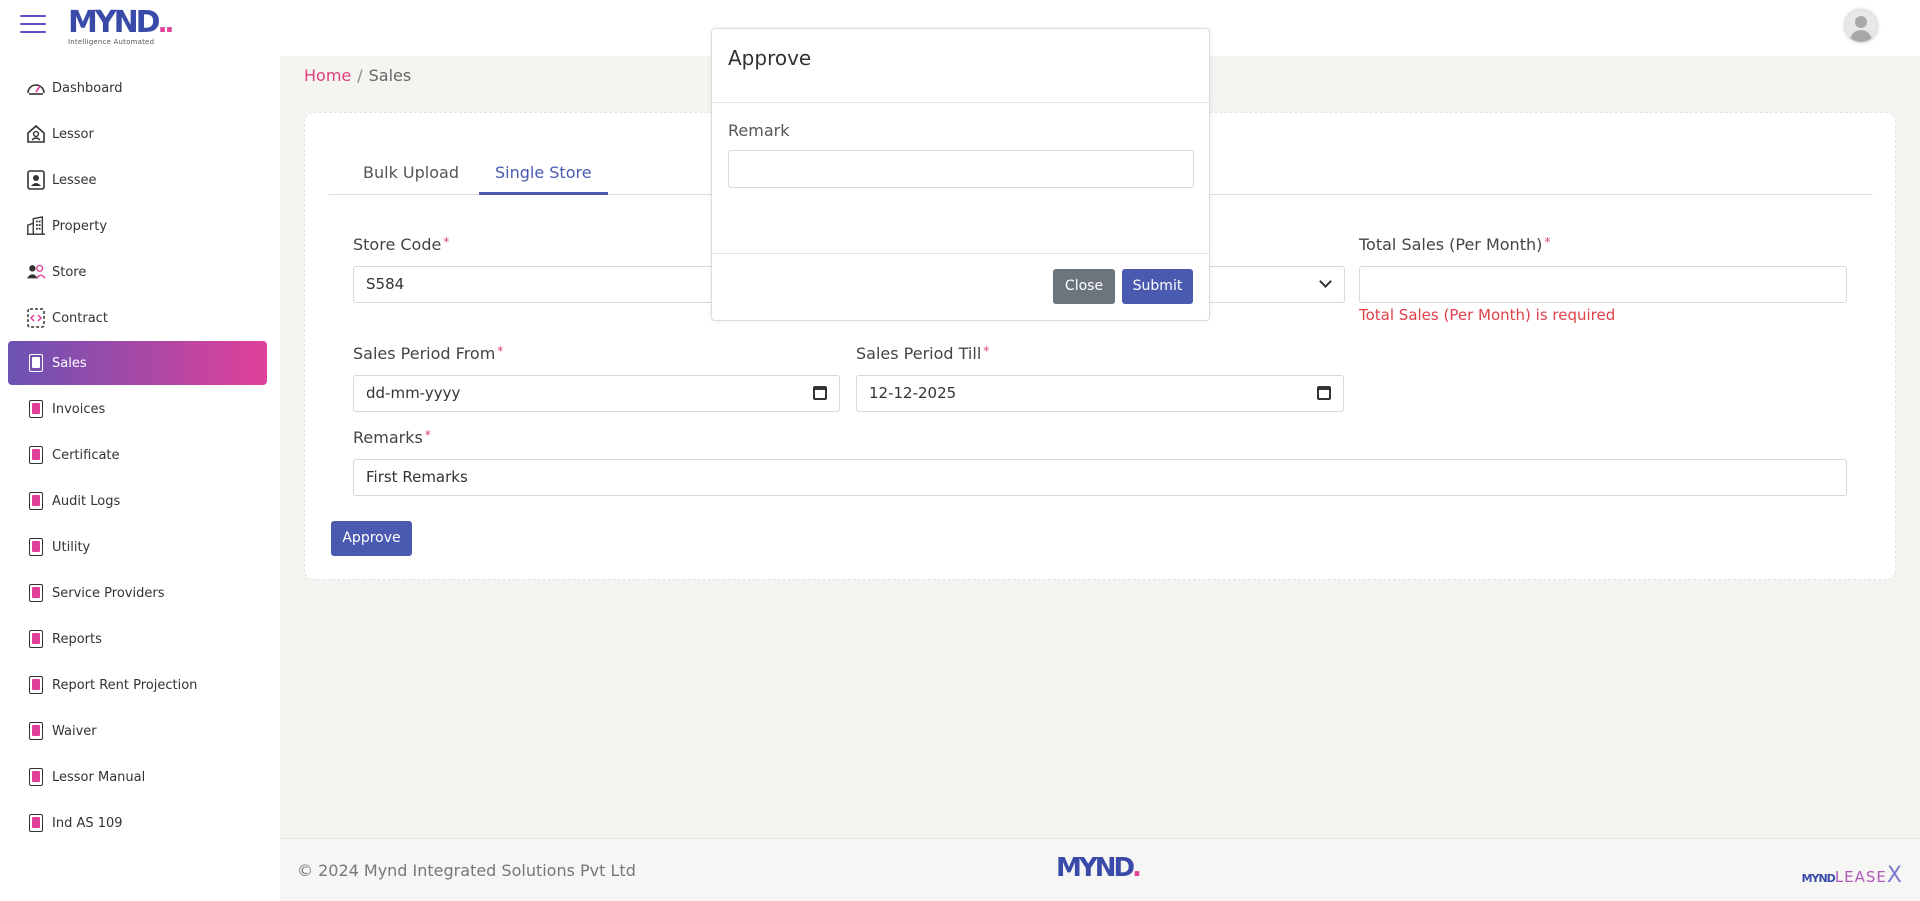 The image size is (1920, 901). What do you see at coordinates (137, 501) in the screenshot?
I see `sidebar-item-audit-logs: Audit Logs` at bounding box center [137, 501].